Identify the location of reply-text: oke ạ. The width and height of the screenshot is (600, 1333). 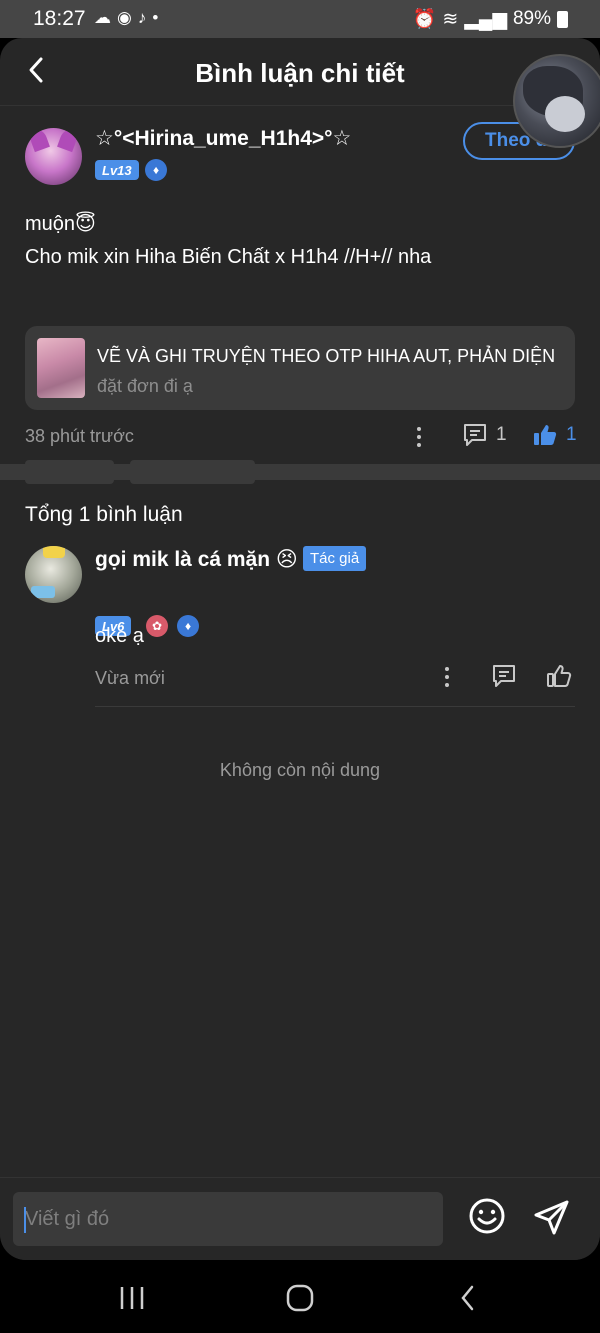
(119, 636).